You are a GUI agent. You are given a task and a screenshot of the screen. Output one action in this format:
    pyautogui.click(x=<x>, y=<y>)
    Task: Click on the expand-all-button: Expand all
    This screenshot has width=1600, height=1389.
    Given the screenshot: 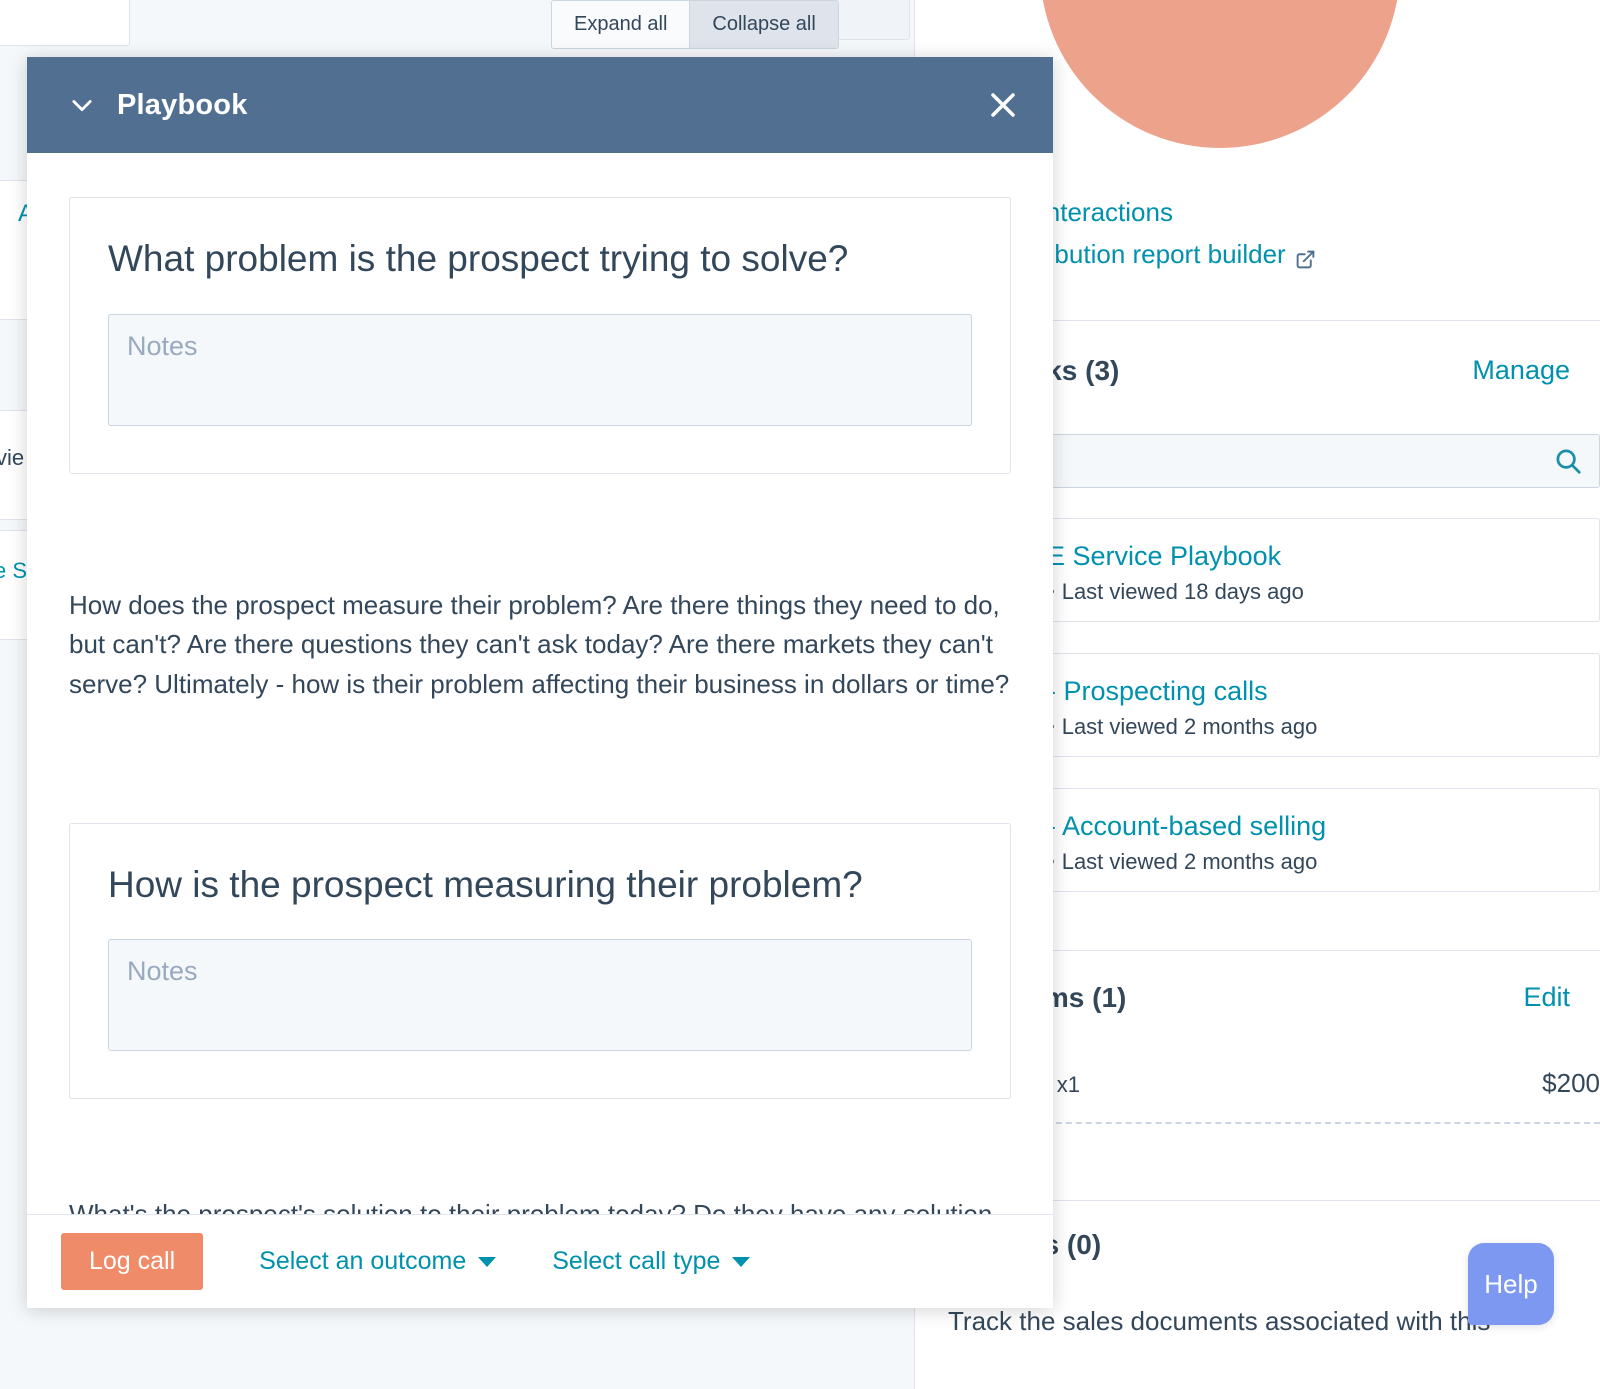 What is the action you would take?
    pyautogui.click(x=621, y=24)
    